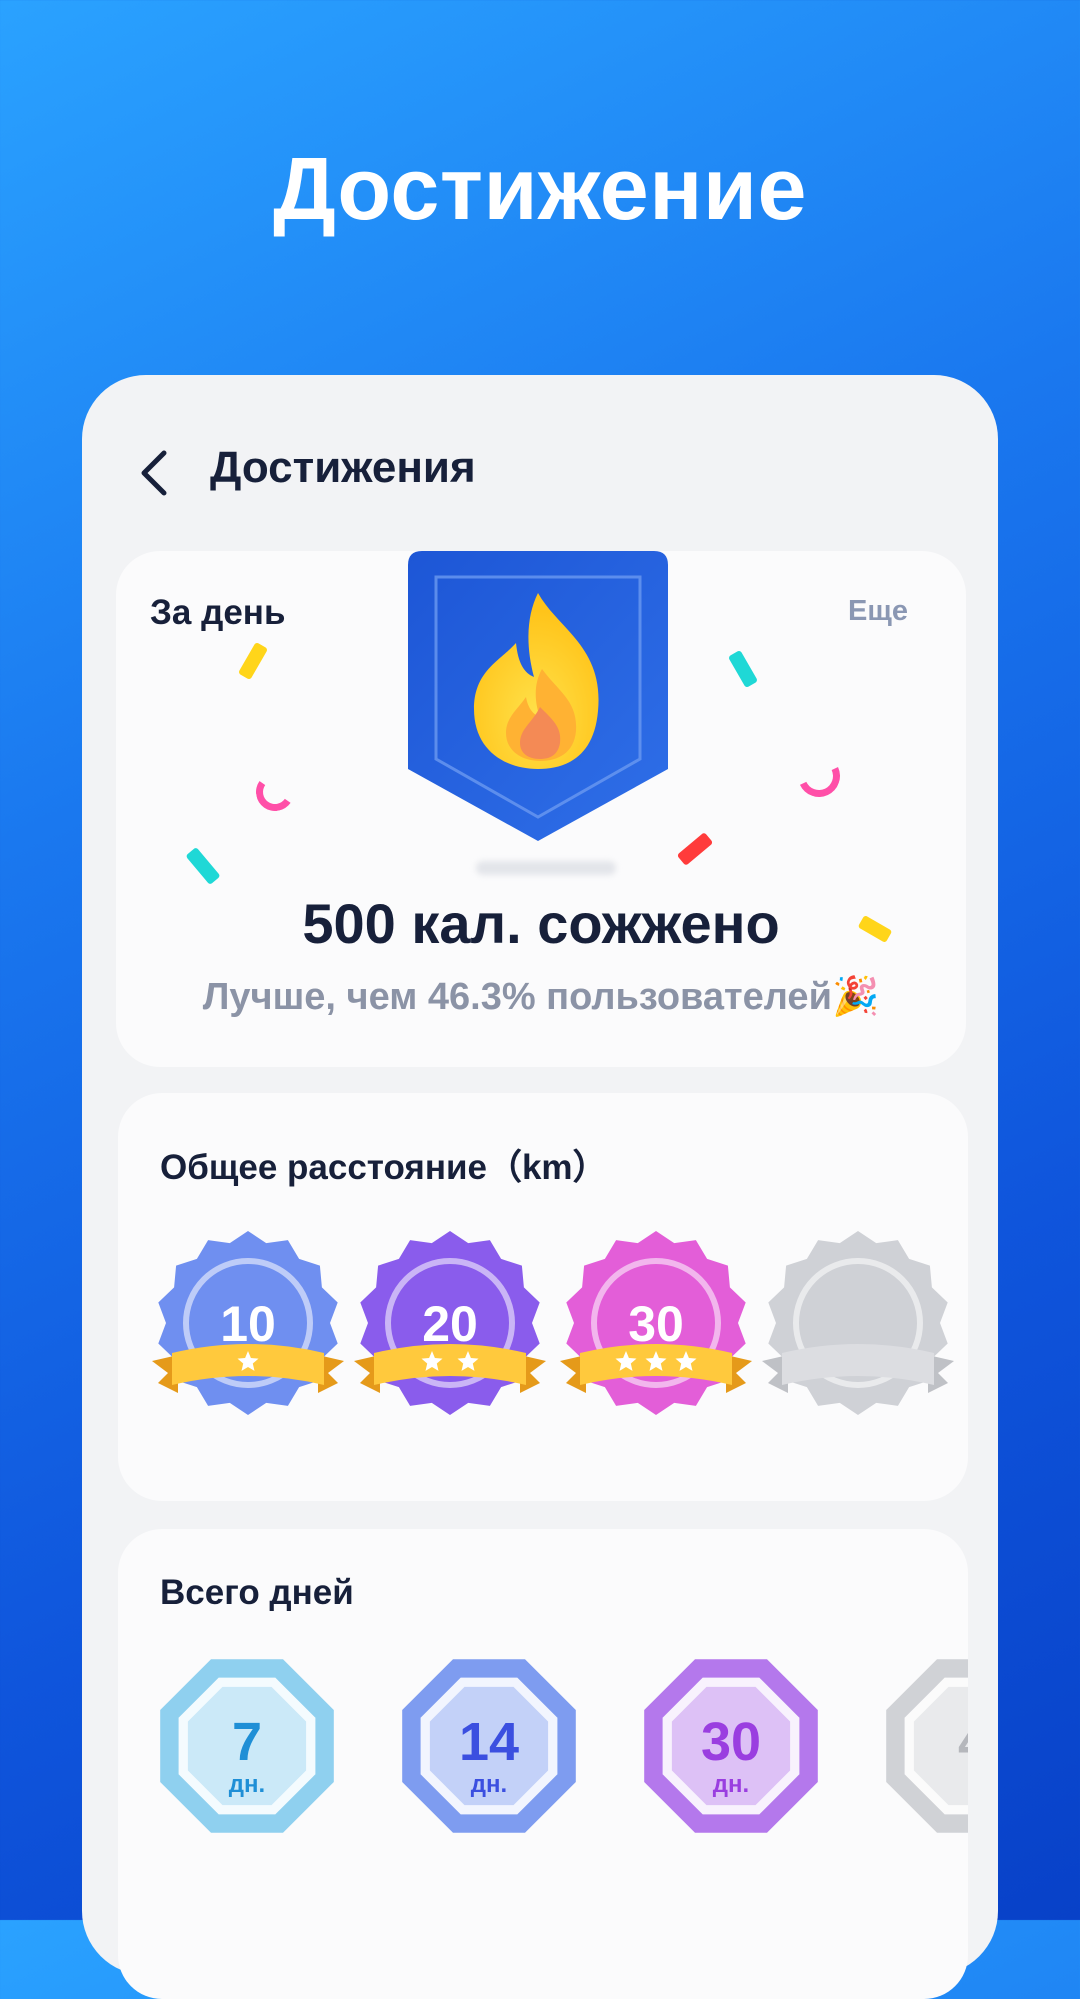  Describe the element at coordinates (541, 923) in the screenshot. I see `achievement-title: 500 кал. сожжено` at that location.